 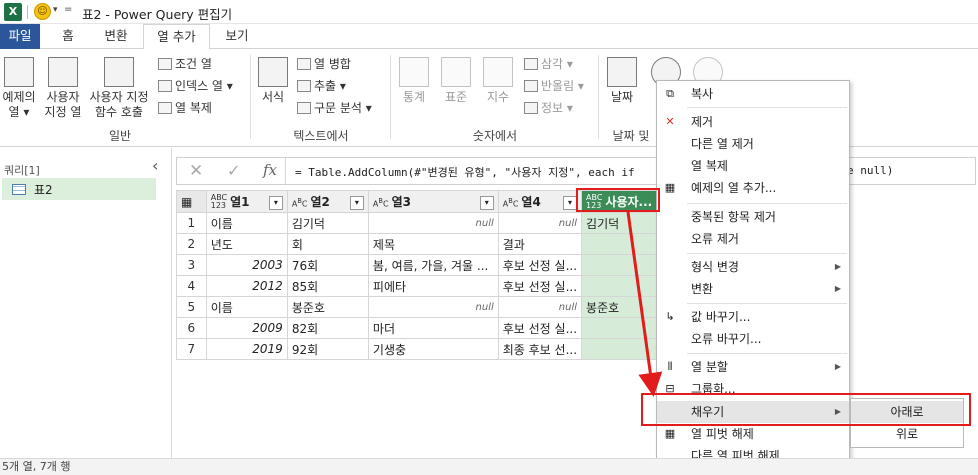 What do you see at coordinates (327, 349) in the screenshot?
I see `table-cell: 92회` at bounding box center [327, 349].